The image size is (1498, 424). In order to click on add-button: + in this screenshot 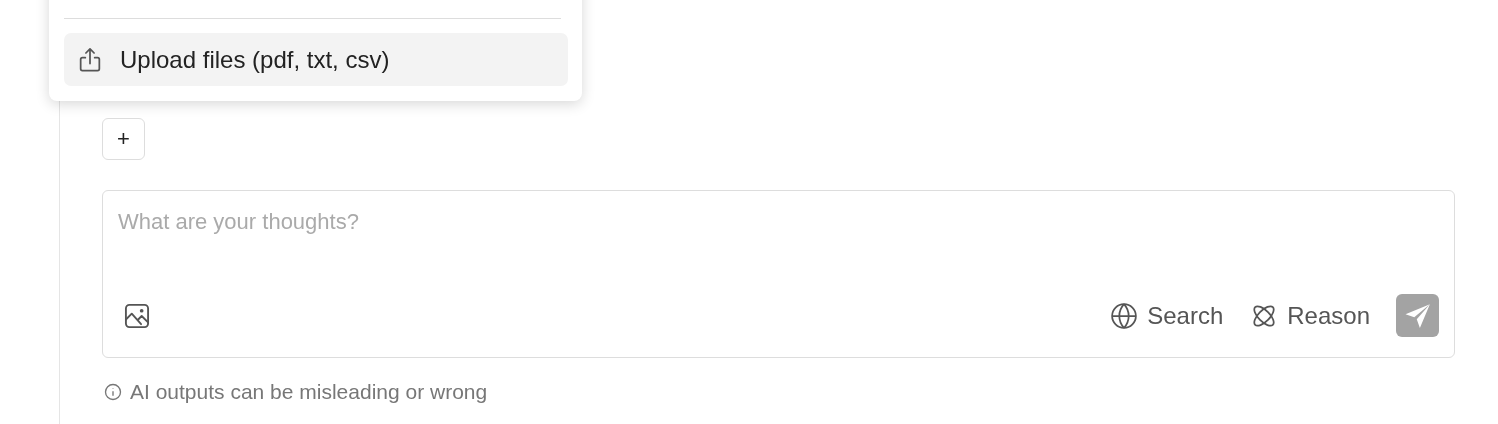, I will do `click(123, 139)`.